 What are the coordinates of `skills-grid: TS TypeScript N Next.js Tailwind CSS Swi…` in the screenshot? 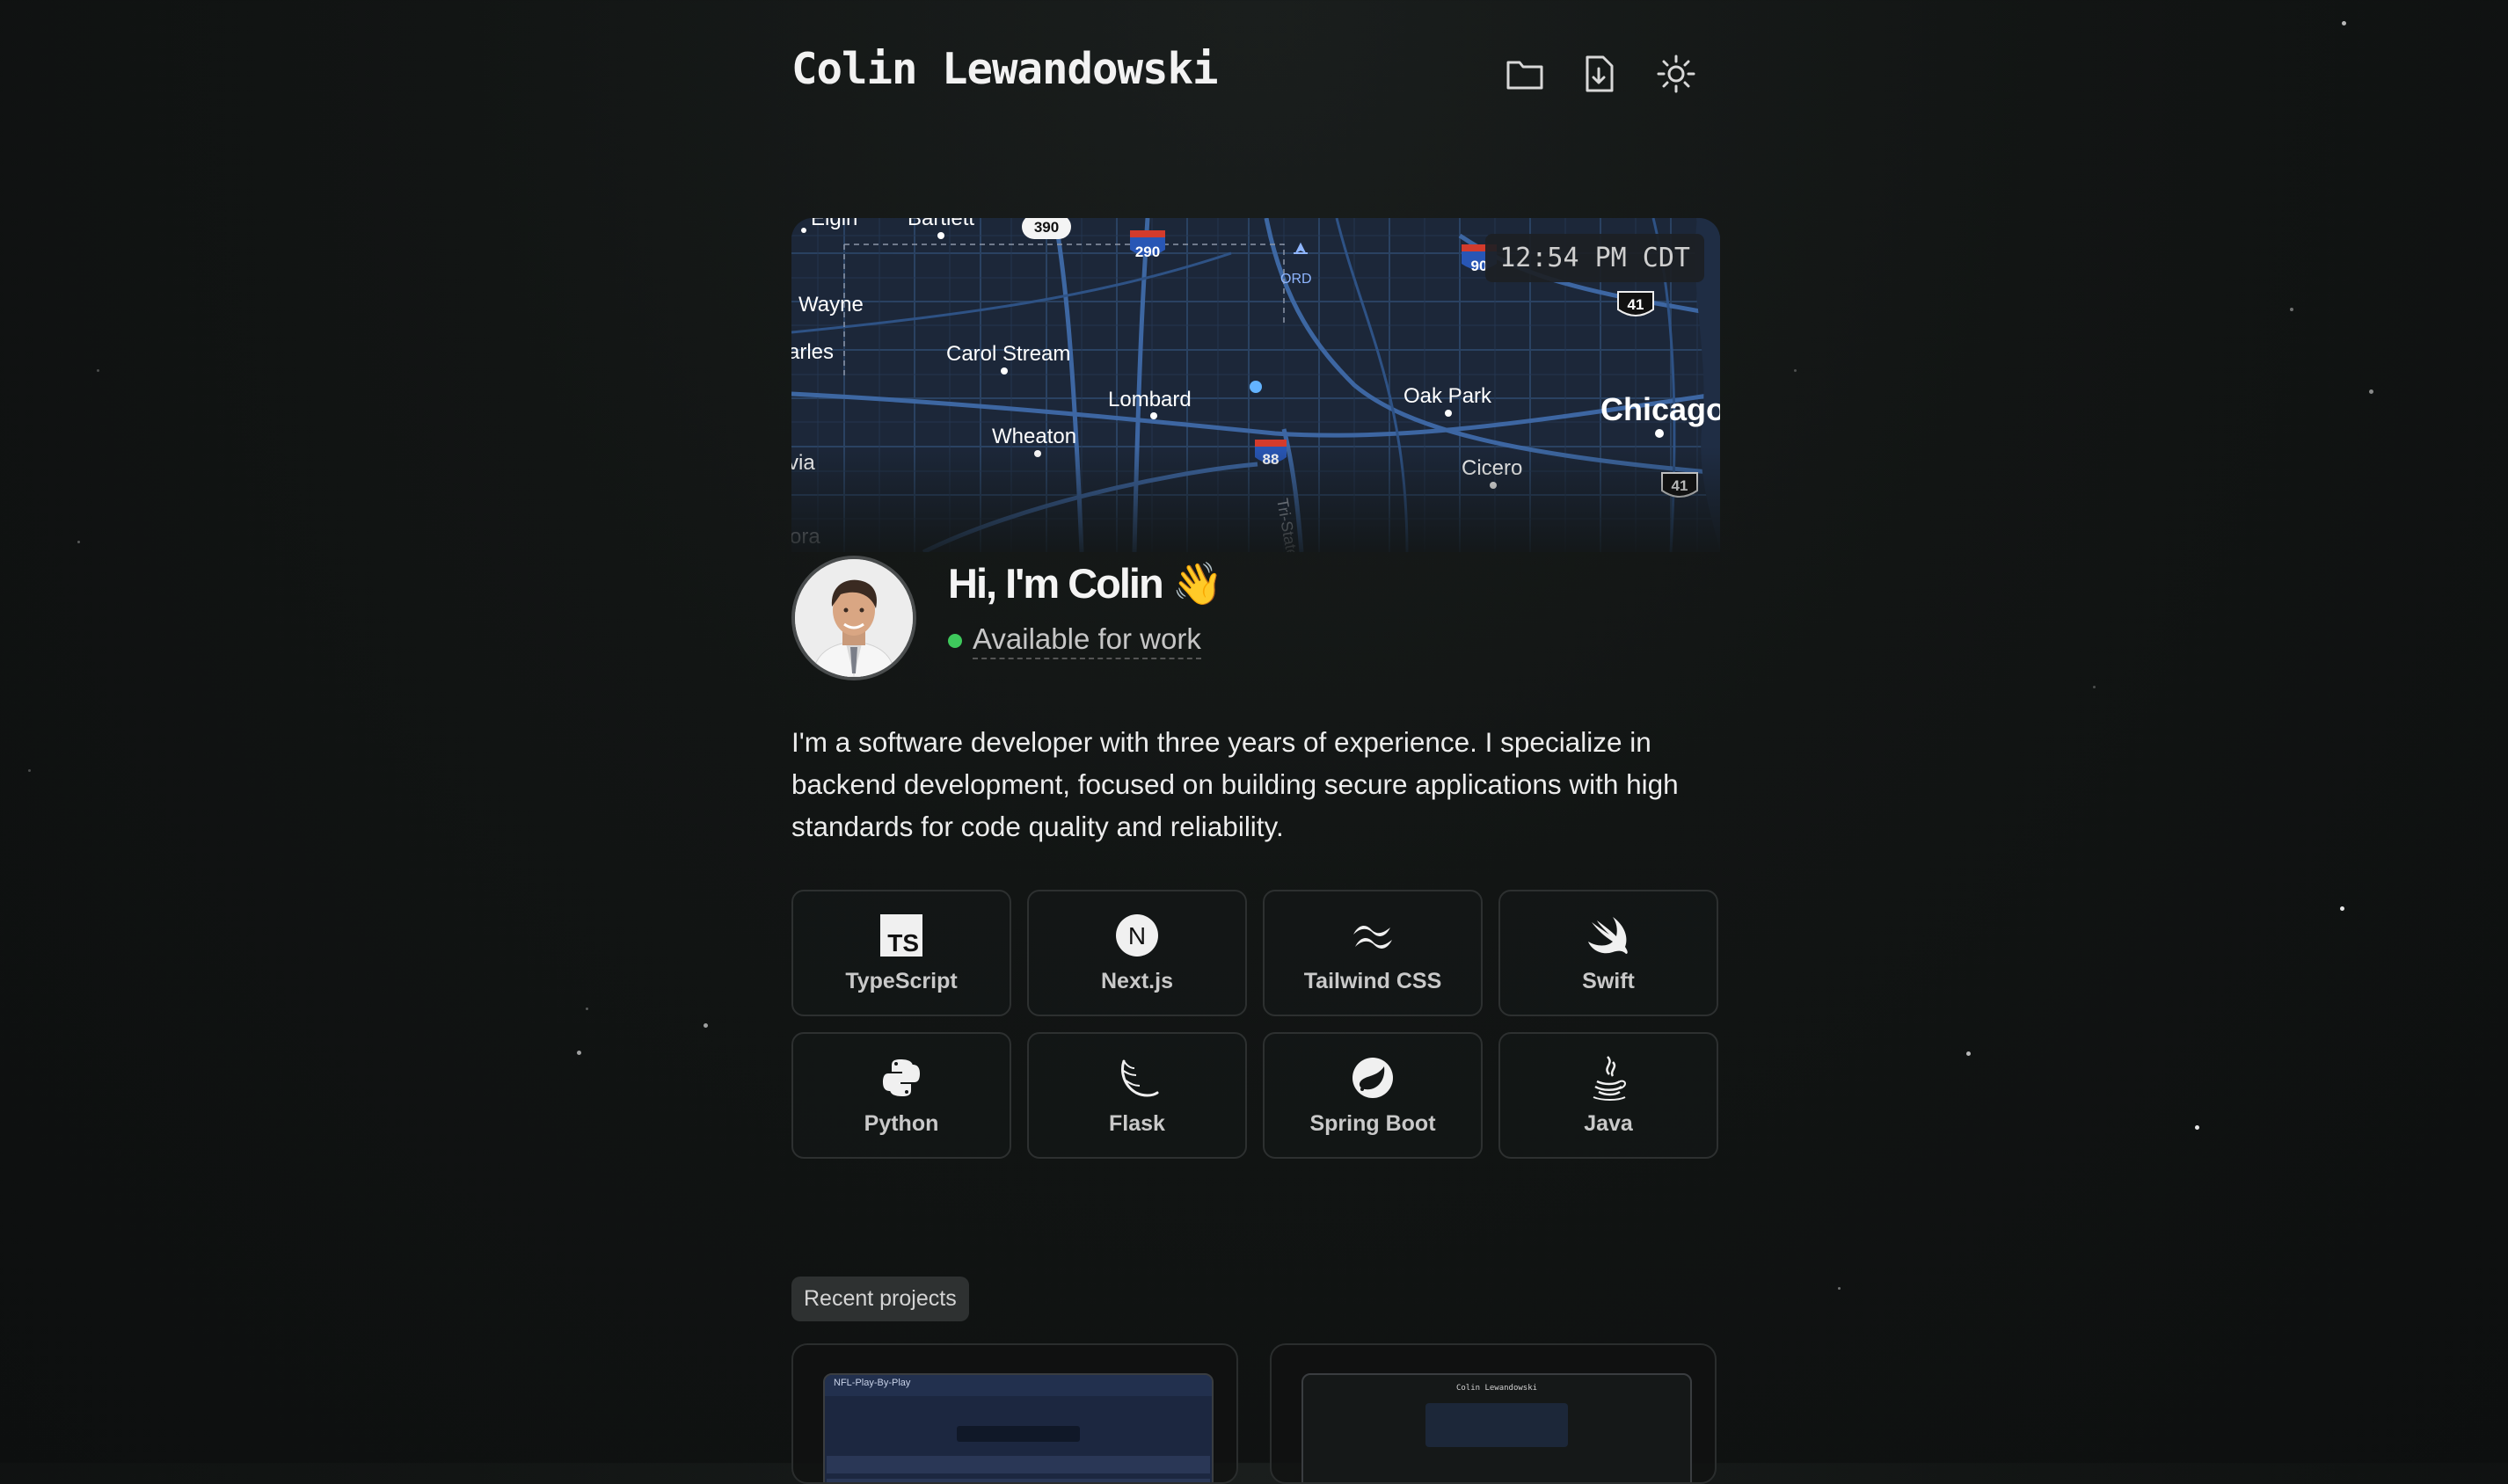 It's located at (1255, 1024).